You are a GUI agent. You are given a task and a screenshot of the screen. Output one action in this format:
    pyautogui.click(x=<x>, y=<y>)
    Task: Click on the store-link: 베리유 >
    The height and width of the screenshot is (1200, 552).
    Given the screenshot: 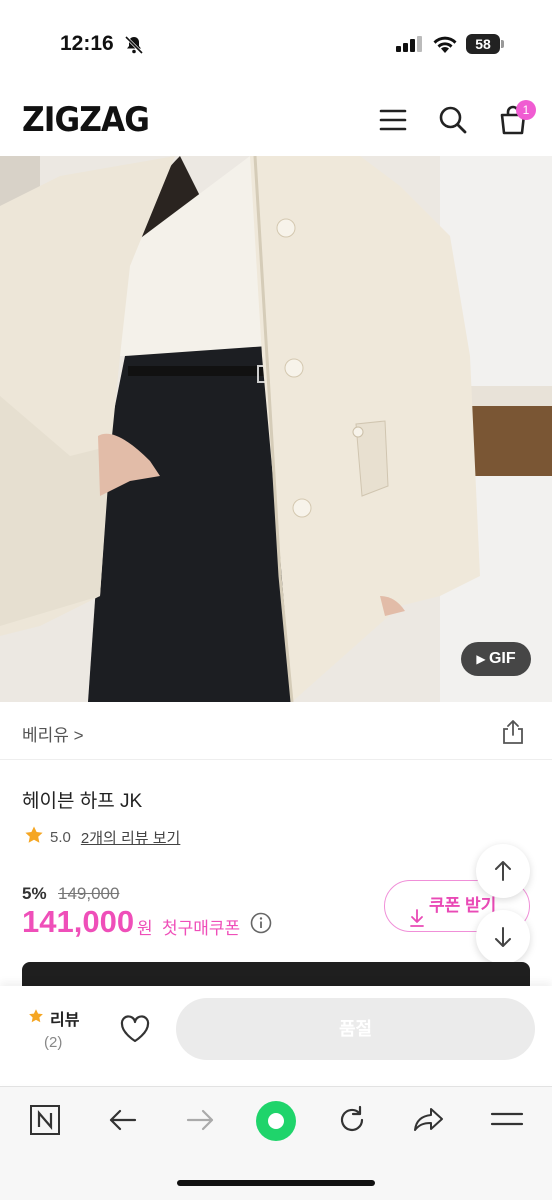 What is the action you would take?
    pyautogui.click(x=53, y=733)
    